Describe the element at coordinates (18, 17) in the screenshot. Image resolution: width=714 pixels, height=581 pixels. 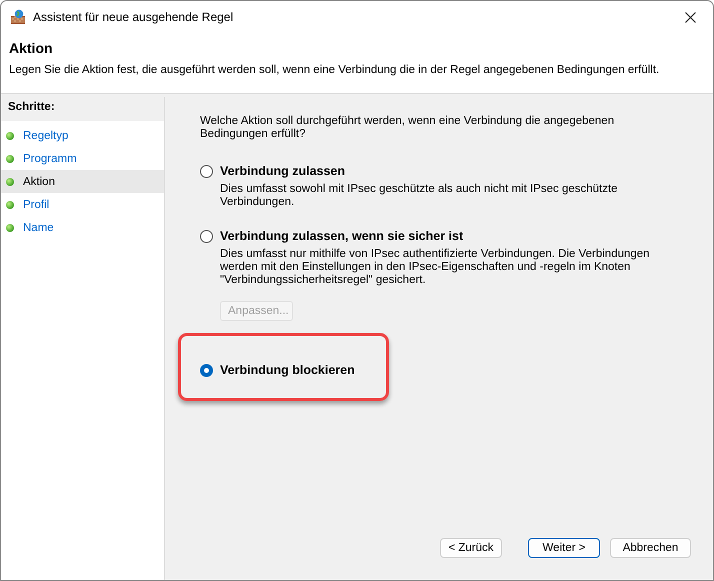
I see `firewall-icon` at that location.